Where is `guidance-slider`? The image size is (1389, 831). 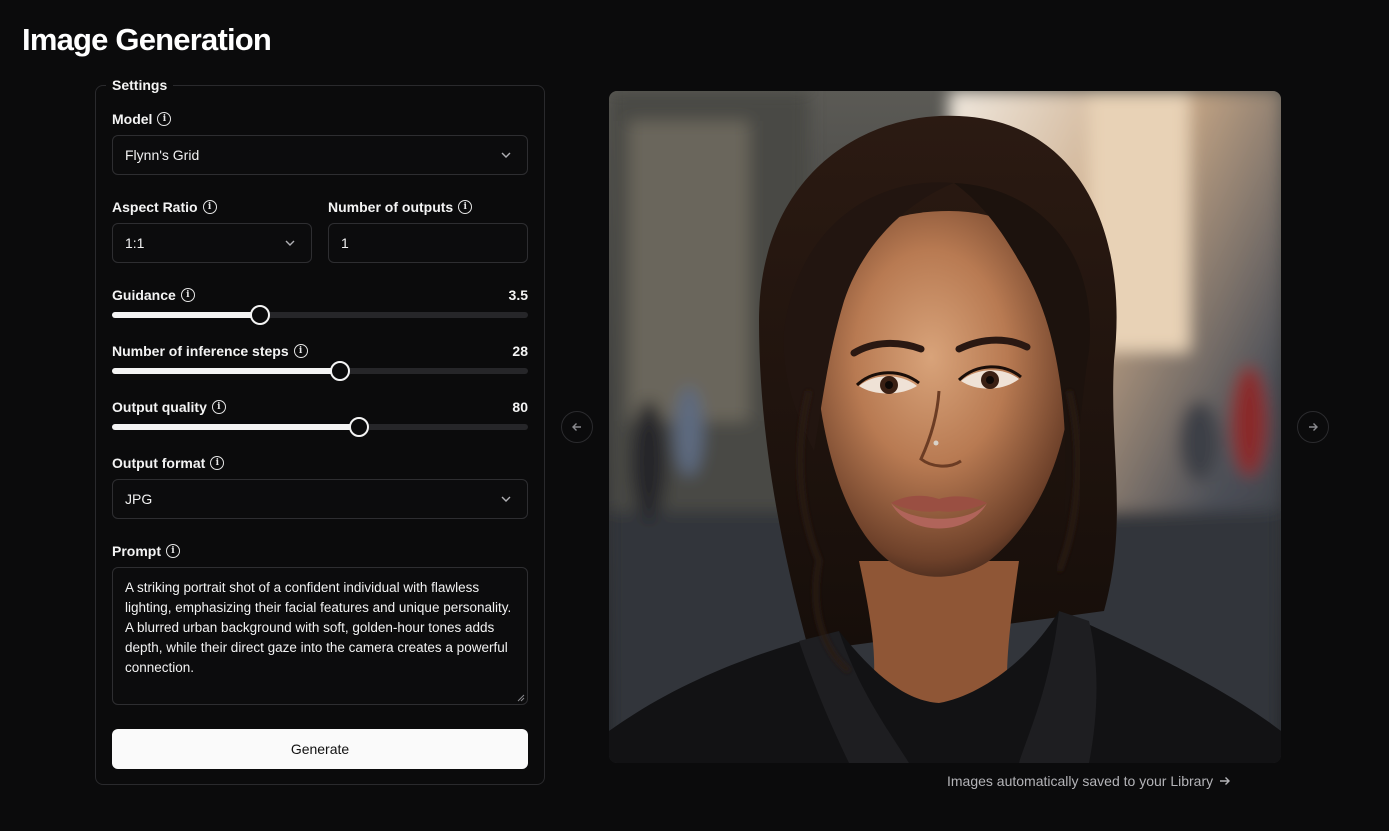 guidance-slider is located at coordinates (320, 315).